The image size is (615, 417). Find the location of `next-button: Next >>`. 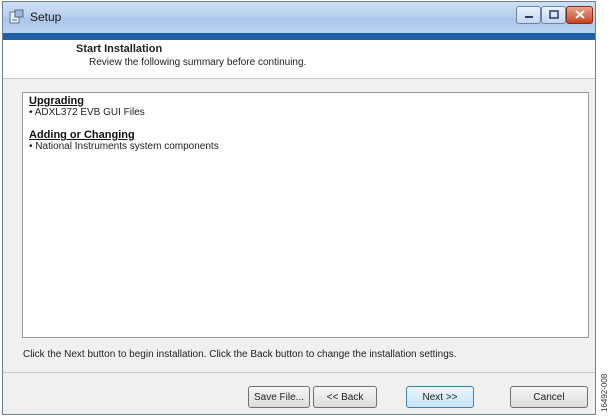

next-button: Next >> is located at coordinates (440, 397).